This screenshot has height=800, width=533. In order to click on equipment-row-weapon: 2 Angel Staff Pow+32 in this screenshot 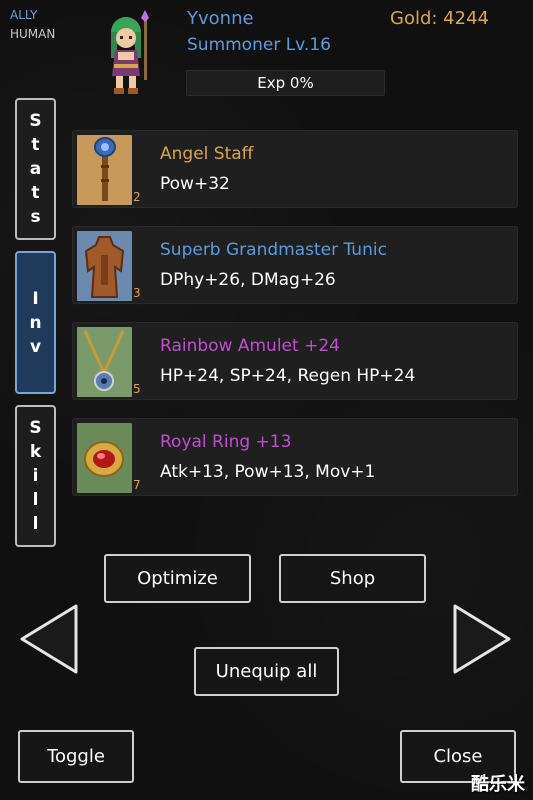, I will do `click(295, 169)`.